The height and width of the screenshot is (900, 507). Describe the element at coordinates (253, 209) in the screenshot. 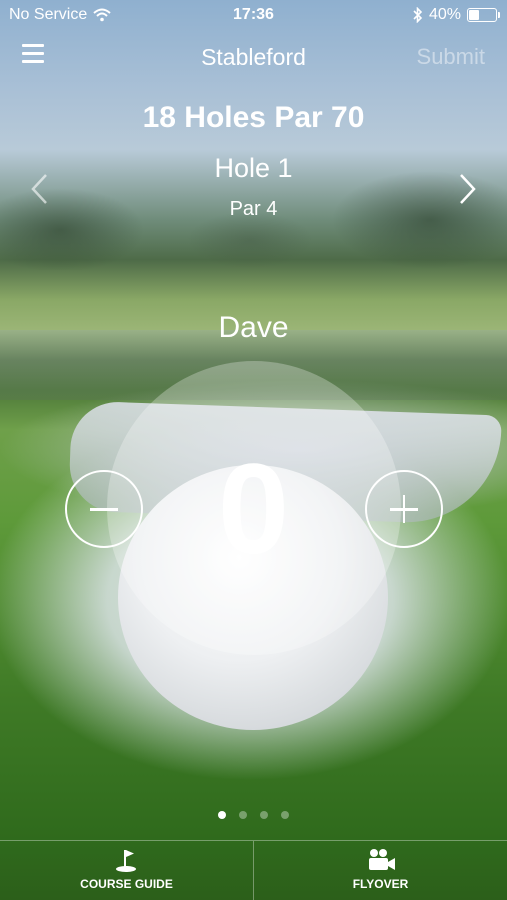

I see `hole-par: Par 4` at that location.